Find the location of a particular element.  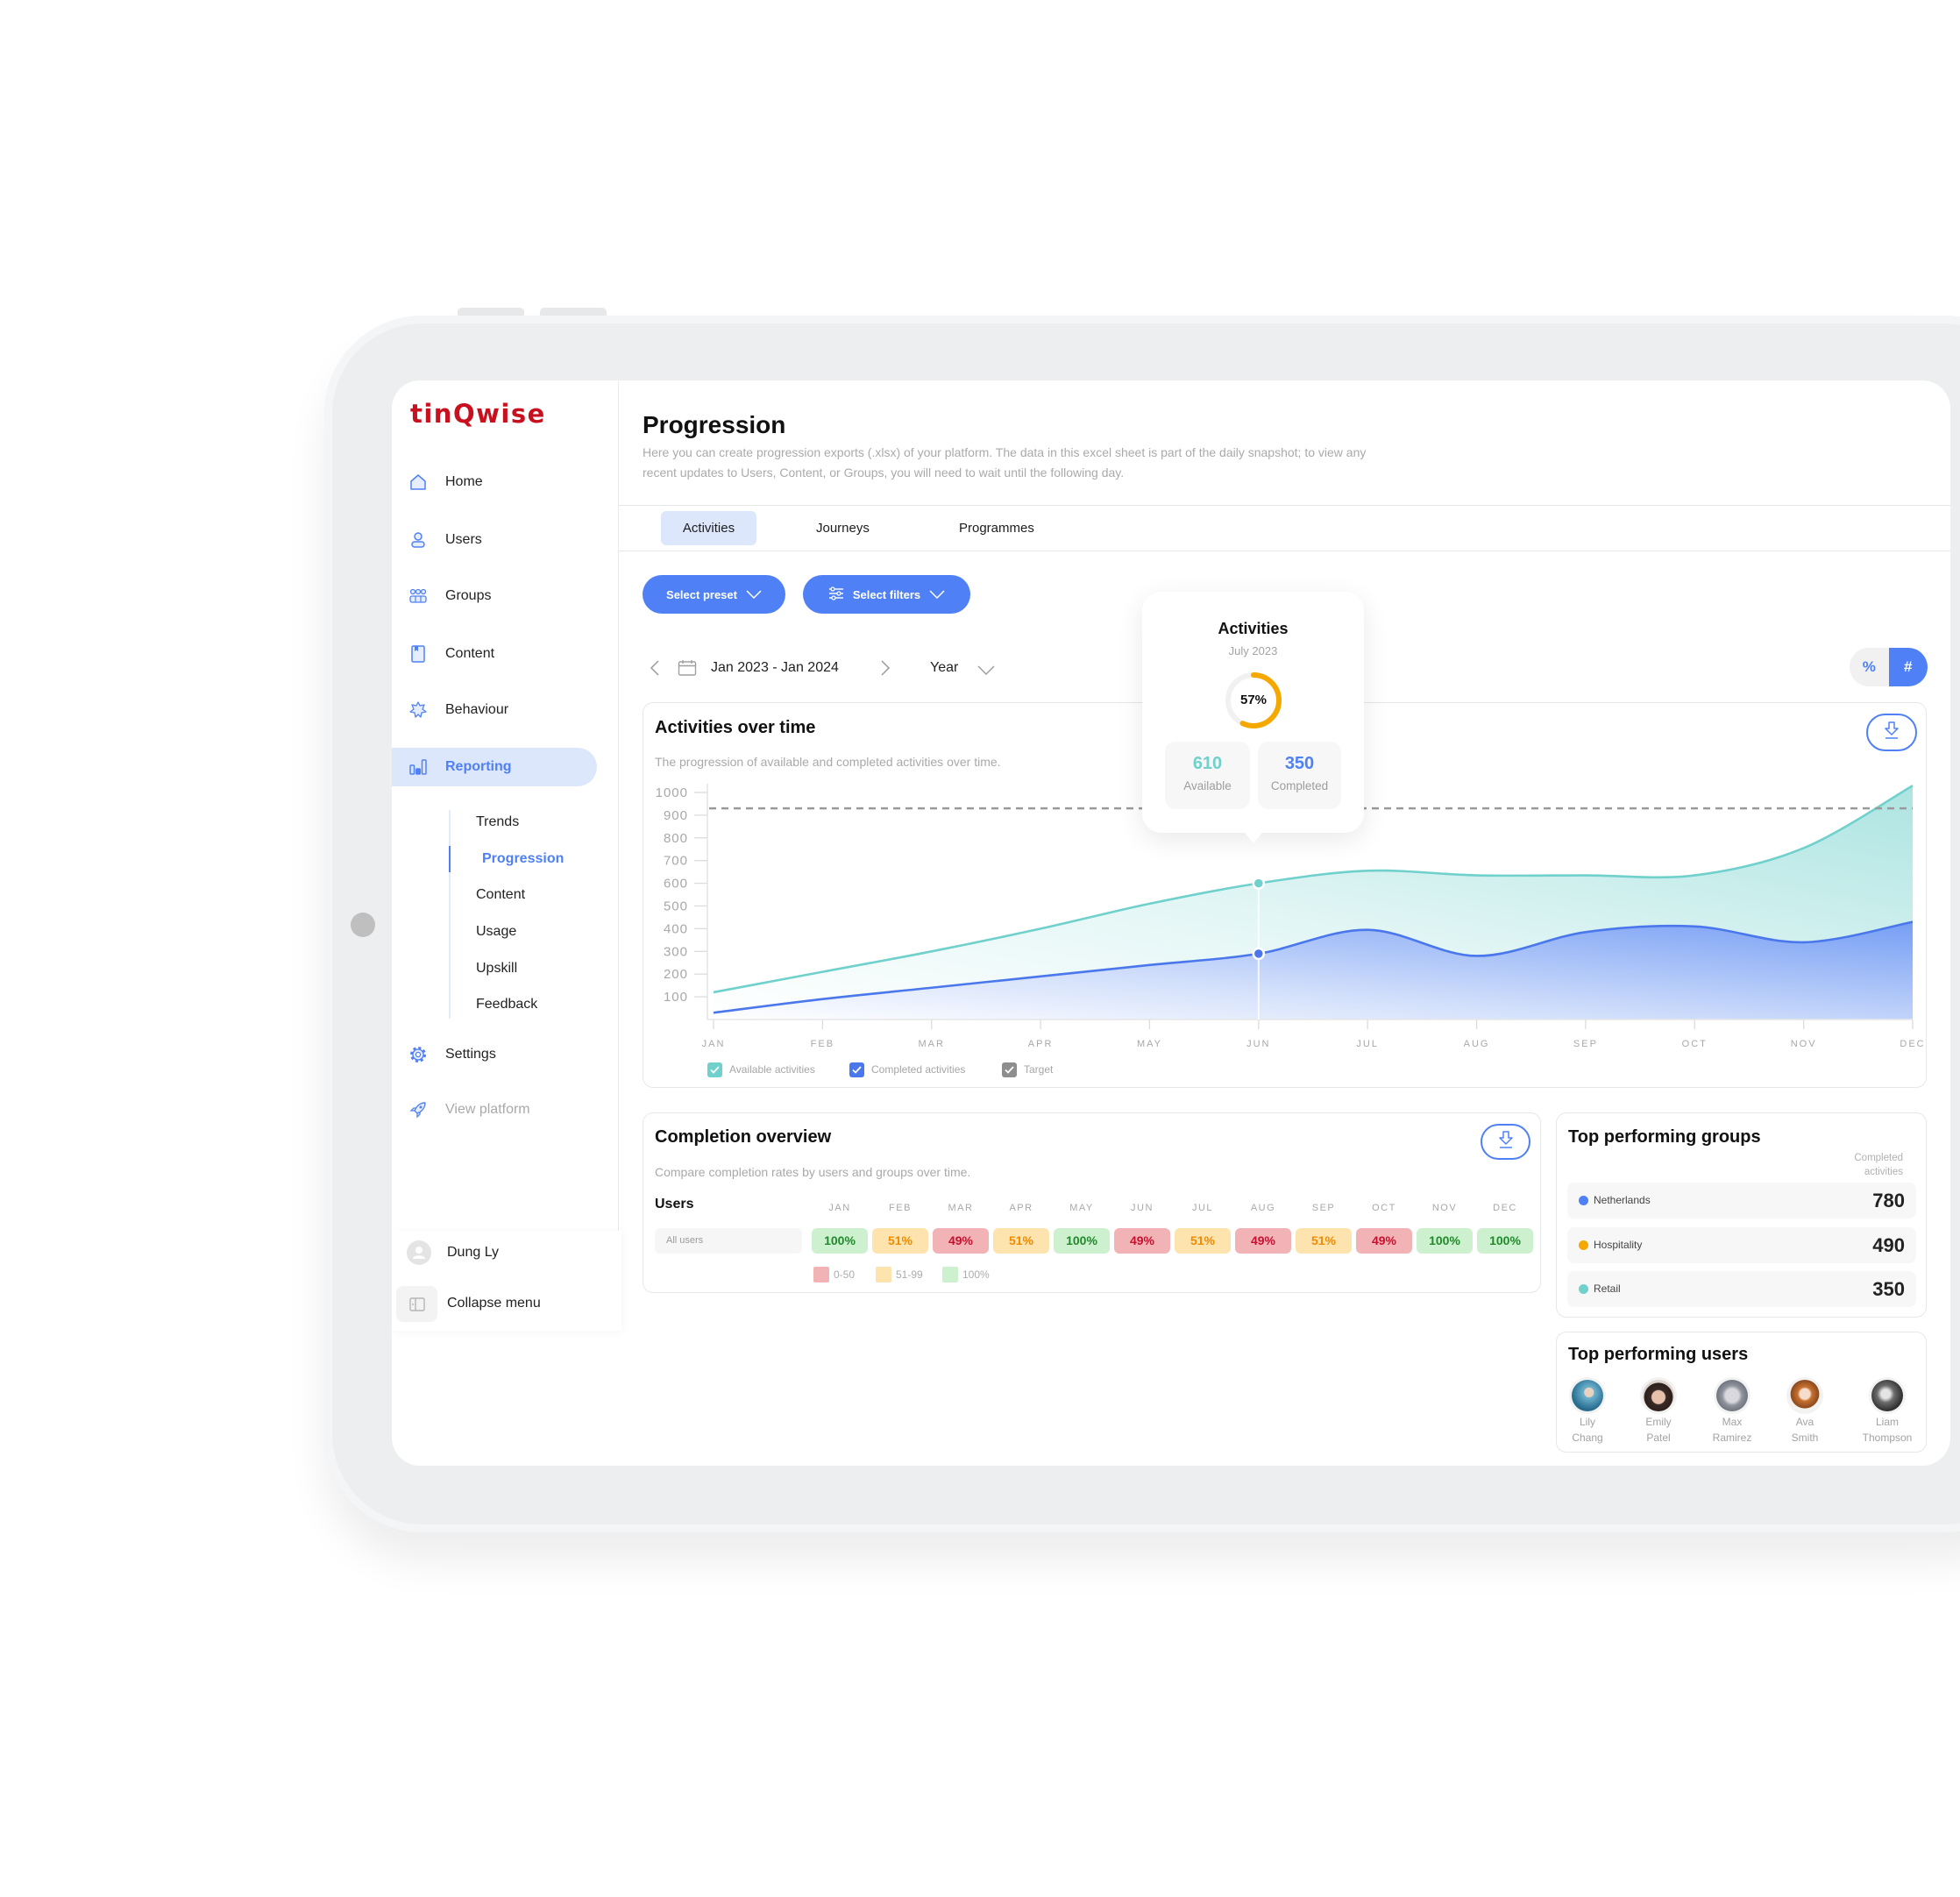

month-header: JUN is located at coordinates (1142, 1208).